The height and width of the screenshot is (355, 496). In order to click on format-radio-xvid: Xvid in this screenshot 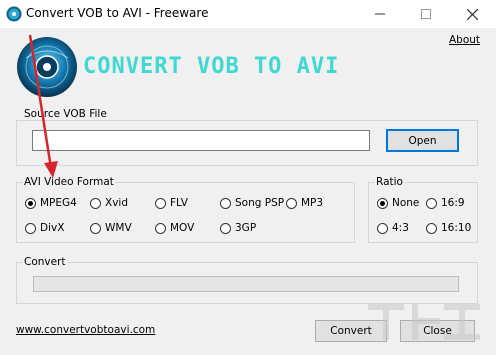, I will do `click(109, 203)`.